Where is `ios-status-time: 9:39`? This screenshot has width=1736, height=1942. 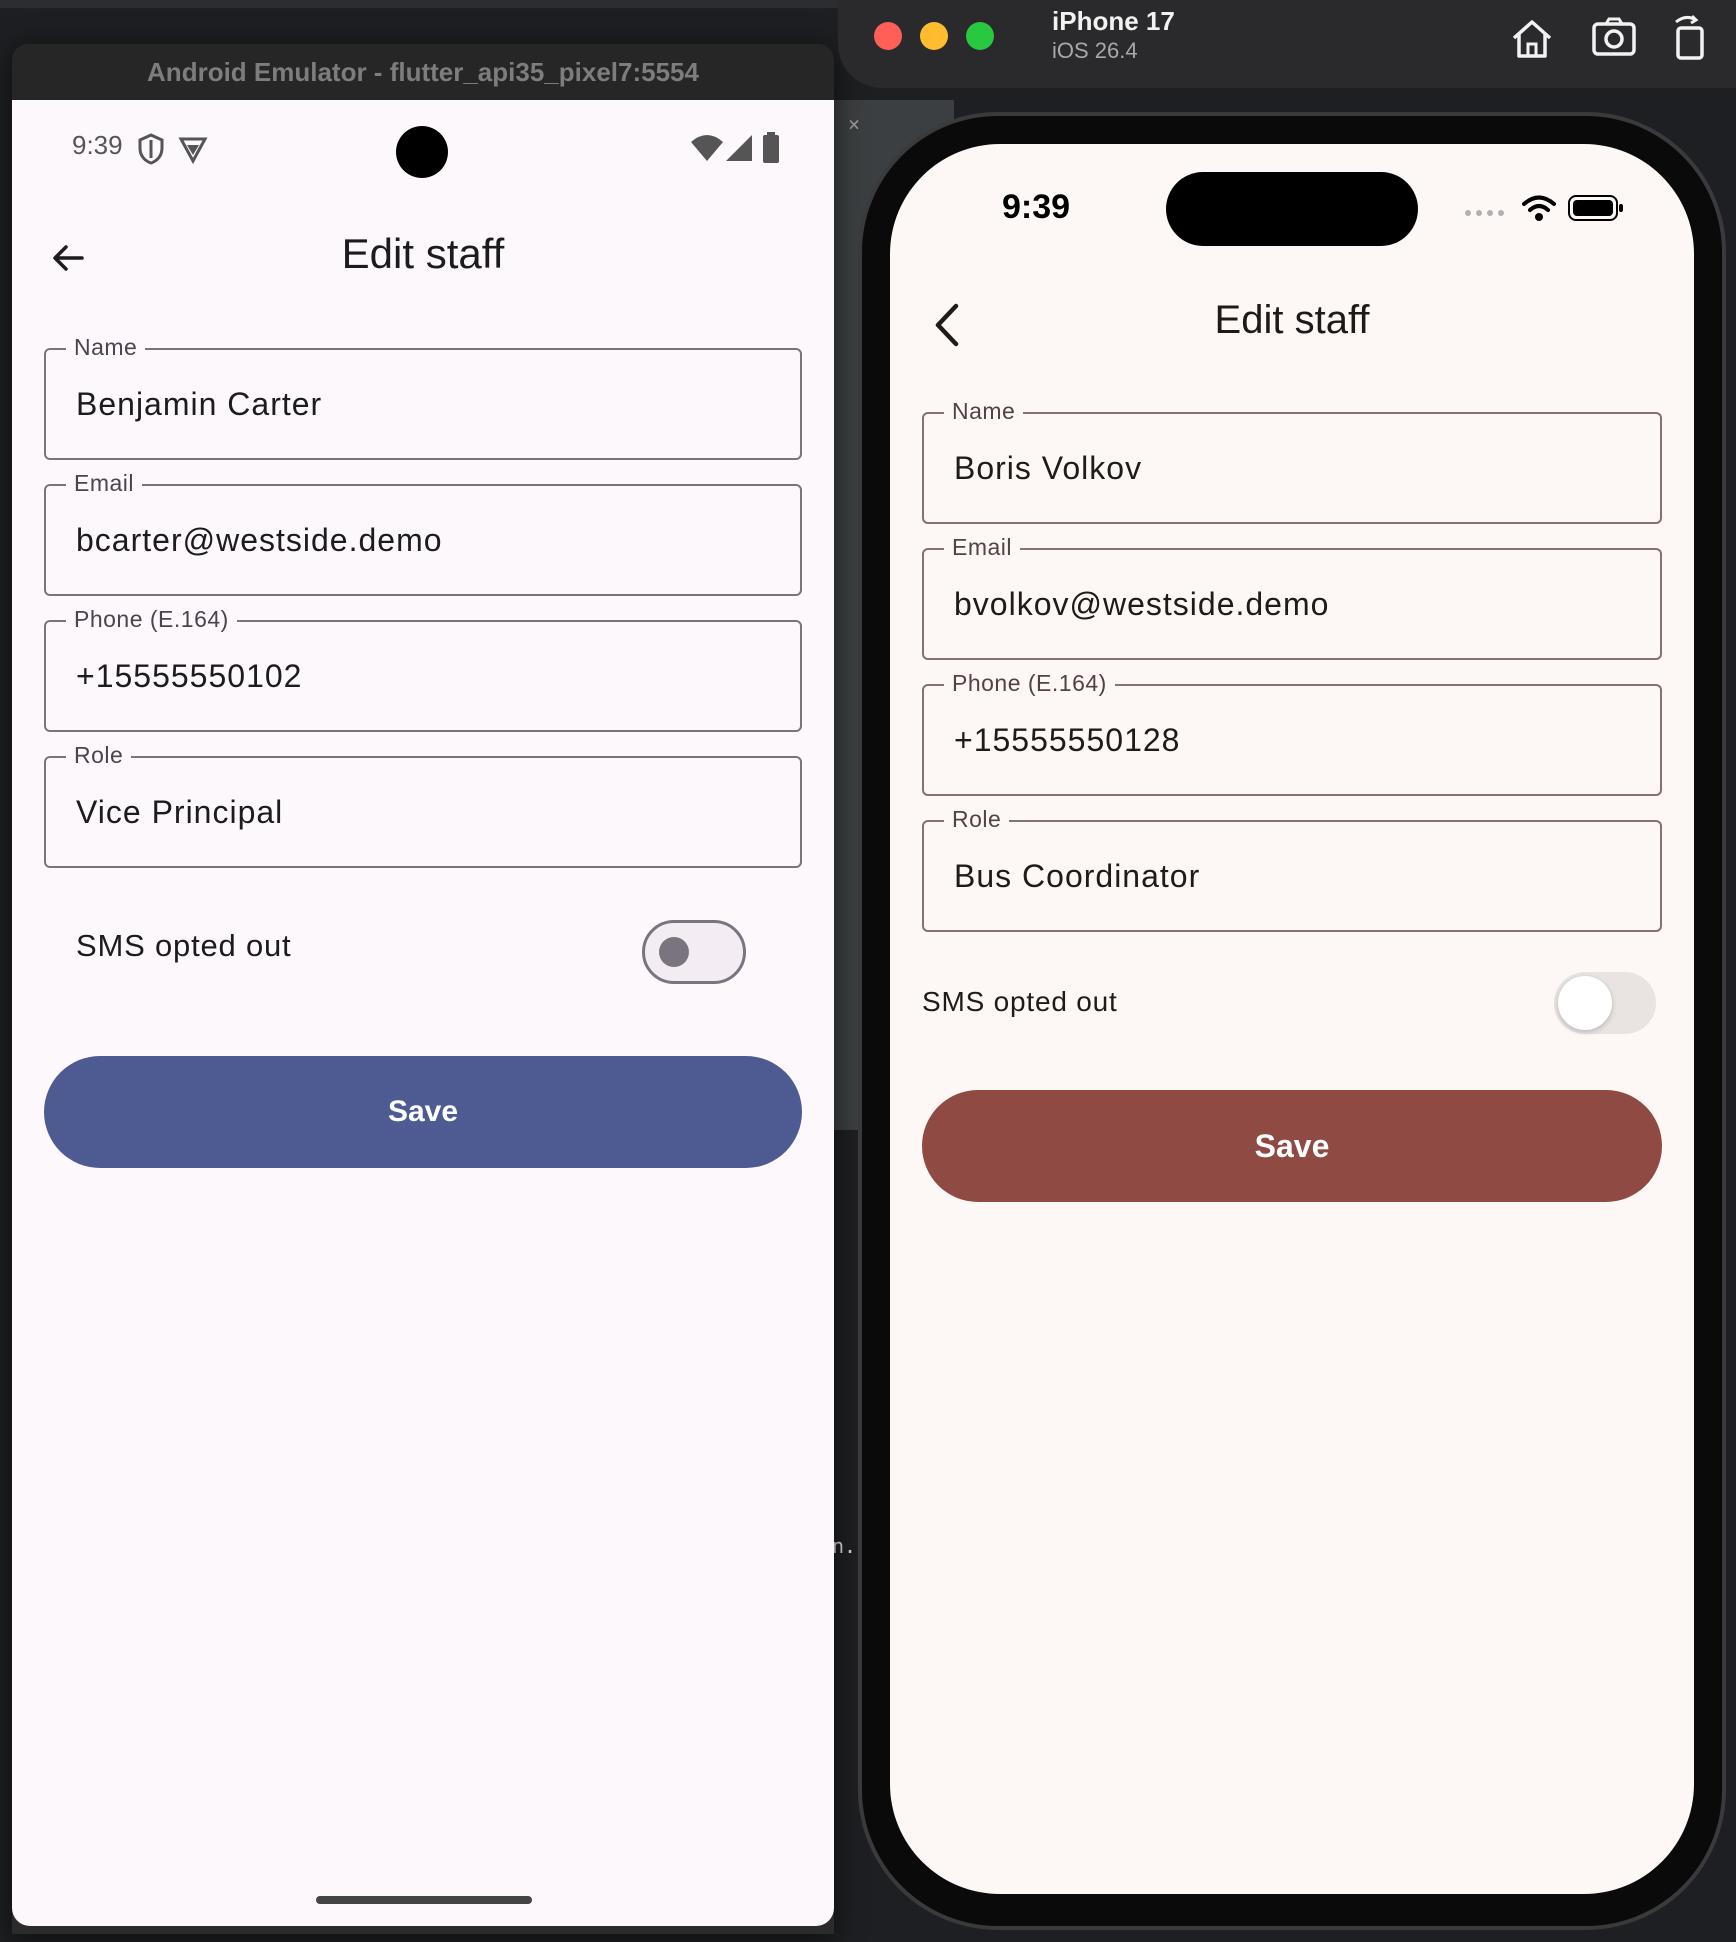 ios-status-time: 9:39 is located at coordinates (1036, 207).